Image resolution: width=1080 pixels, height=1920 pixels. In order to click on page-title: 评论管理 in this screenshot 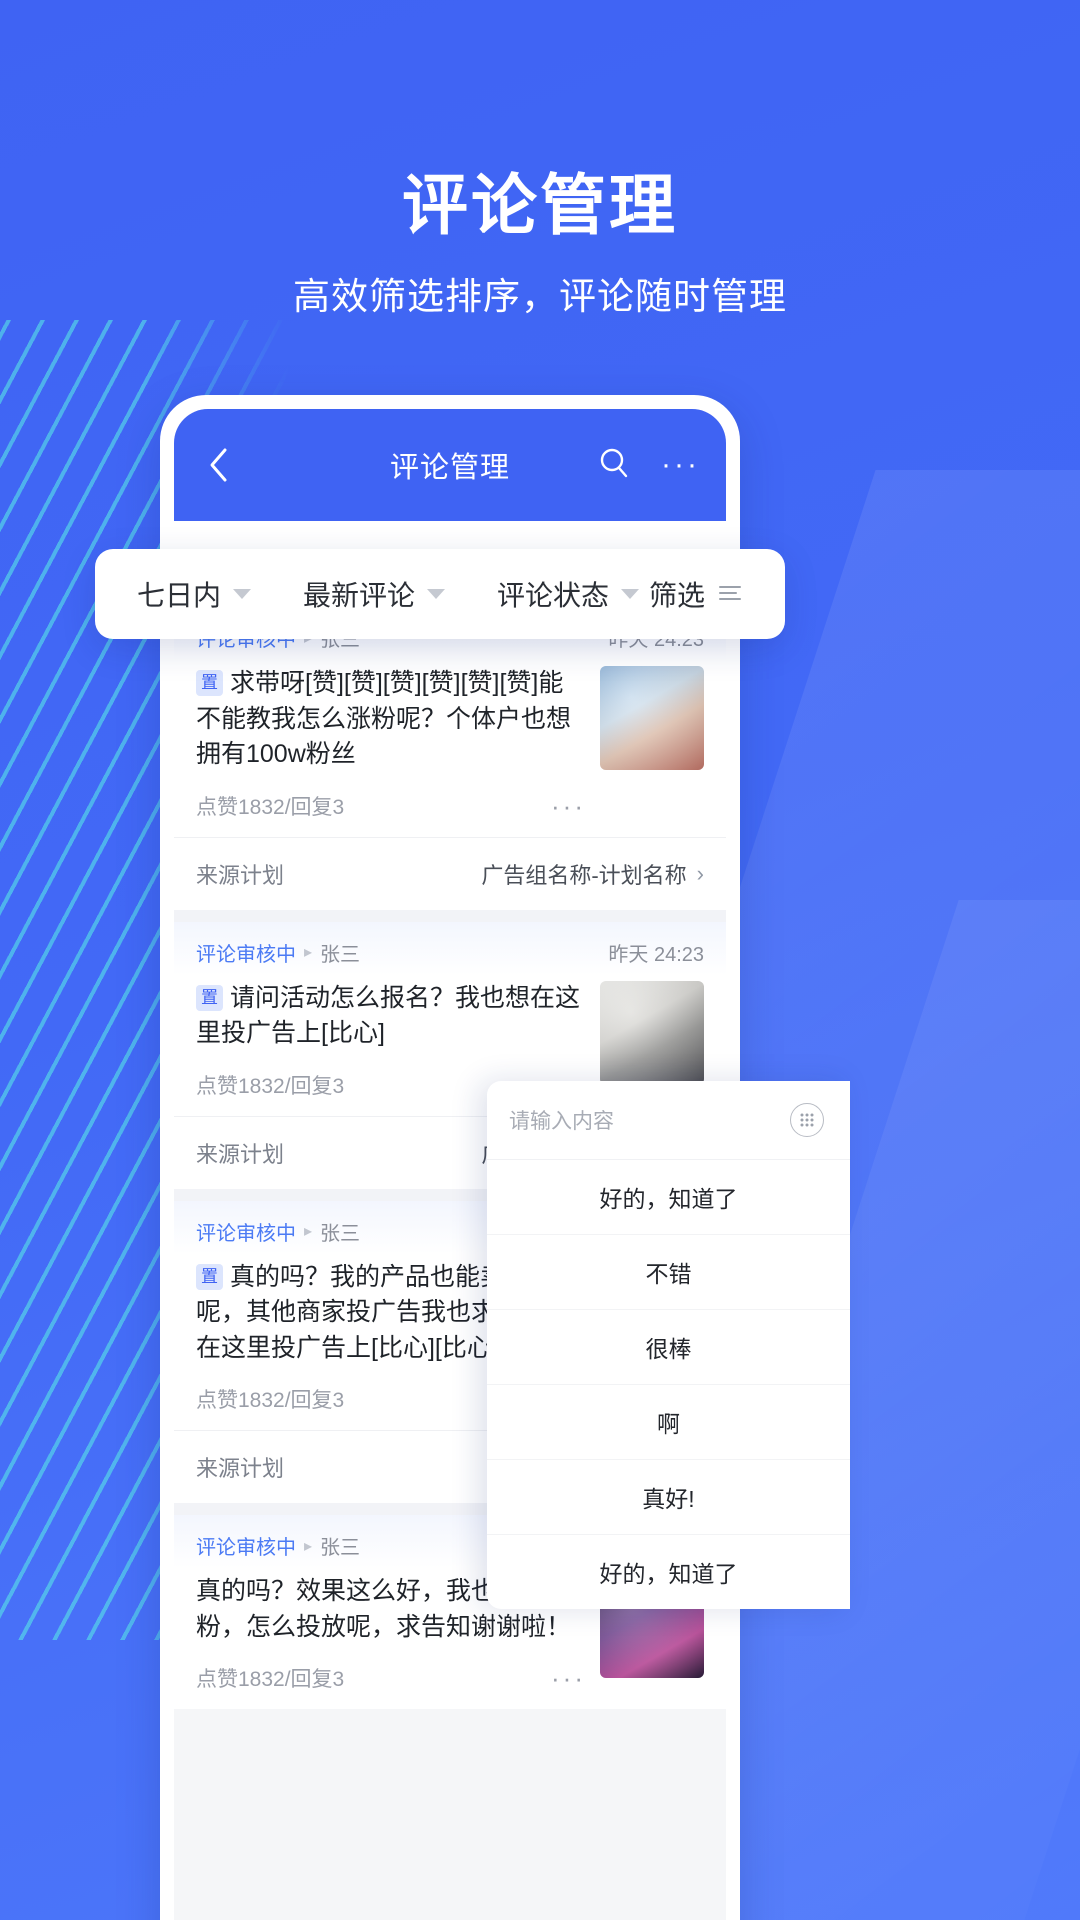, I will do `click(540, 205)`.